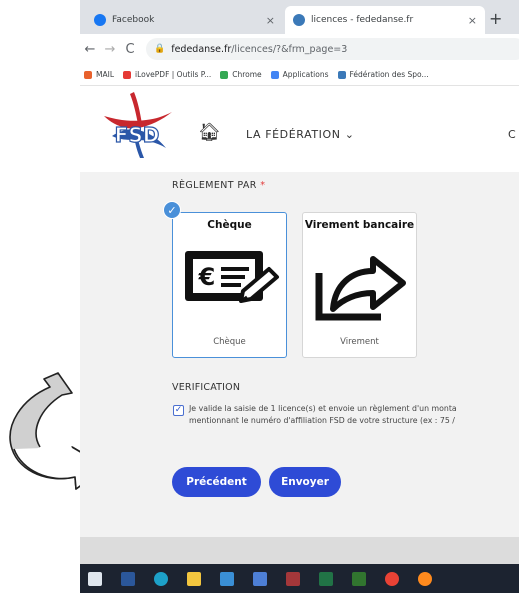 This screenshot has height=593, width=519. Describe the element at coordinates (100, 20) in the screenshot. I see `facebook-icon` at that location.